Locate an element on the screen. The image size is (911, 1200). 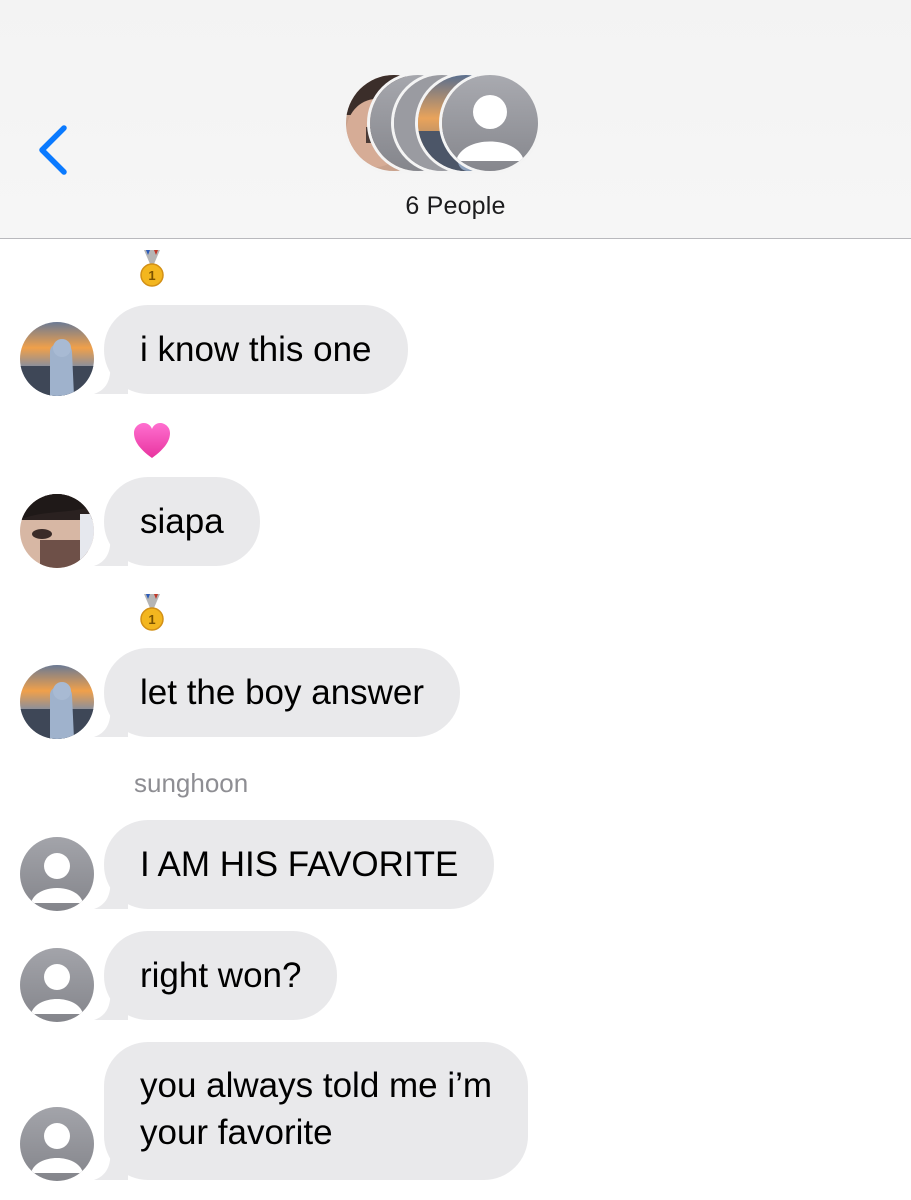
sender-name-label: sunghoon is located at coordinates (191, 783).